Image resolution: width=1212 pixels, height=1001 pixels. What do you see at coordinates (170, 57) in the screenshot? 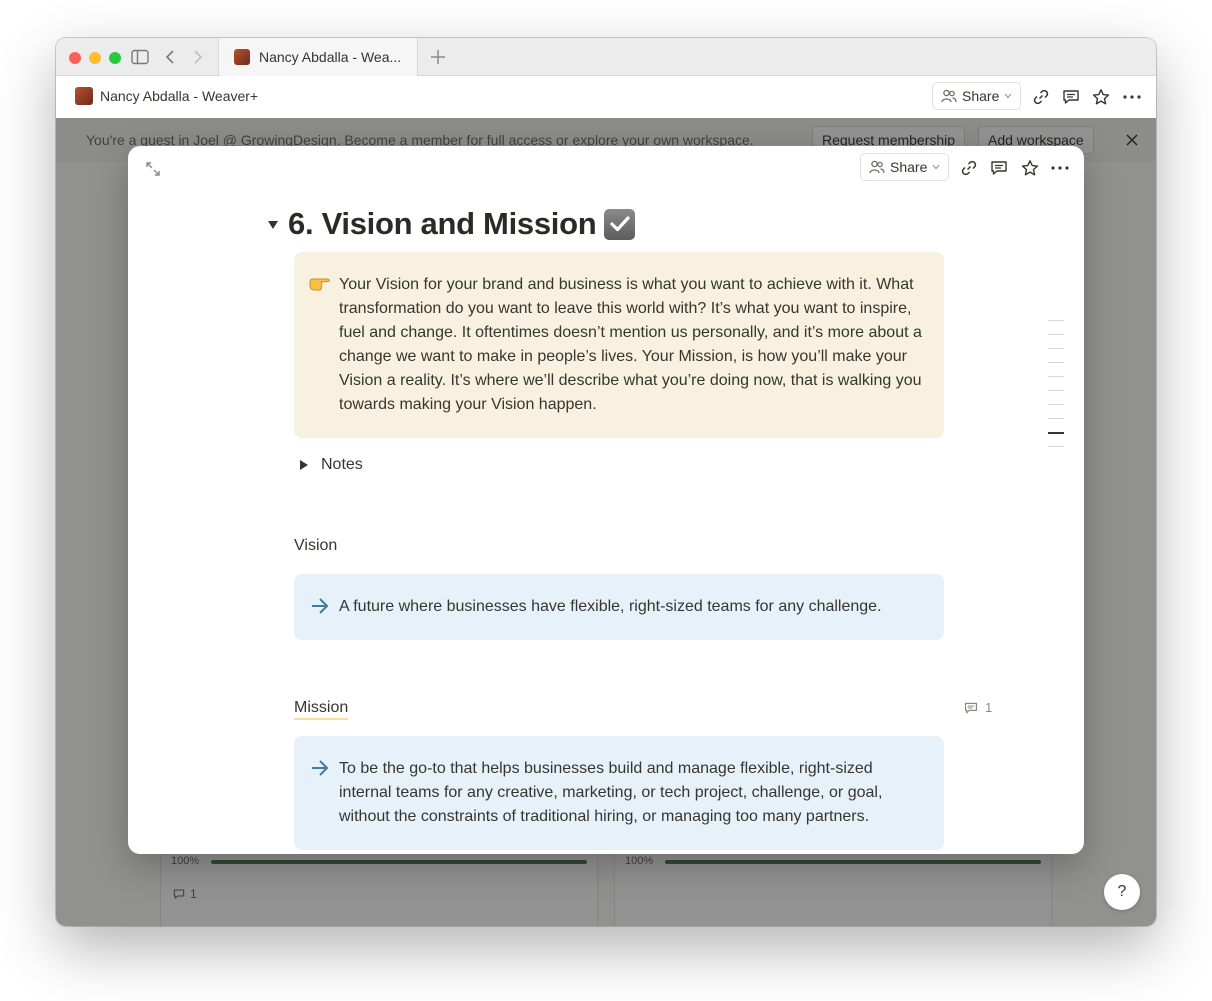
I see `back-icon` at bounding box center [170, 57].